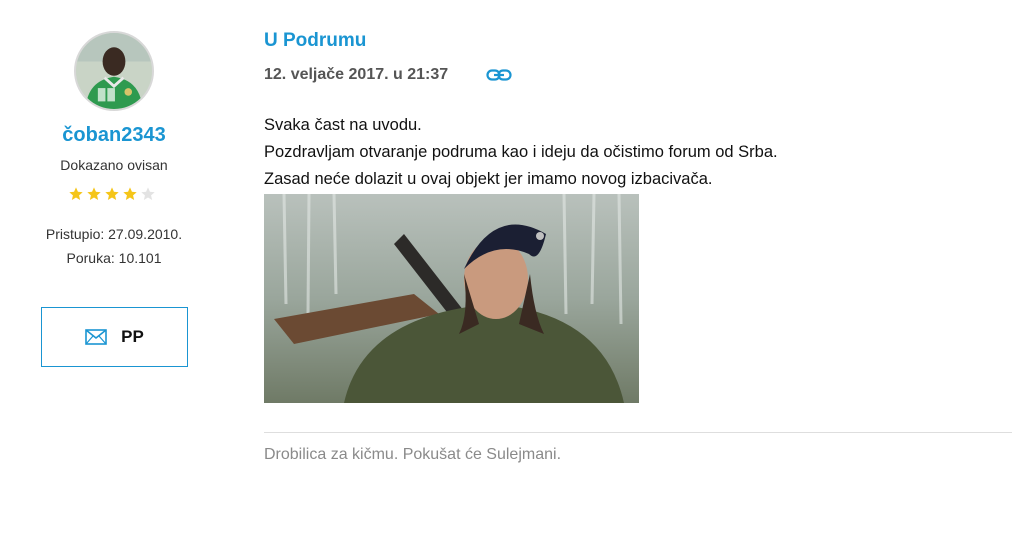  What do you see at coordinates (114, 337) in the screenshot?
I see `private-message-button: PP` at bounding box center [114, 337].